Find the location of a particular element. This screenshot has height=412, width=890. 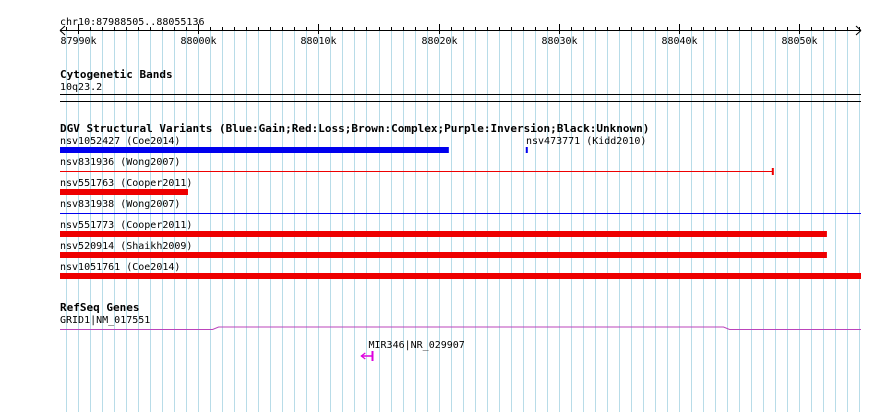

cytoband-track-title: Cytogenetic Bands is located at coordinates (116, 74).